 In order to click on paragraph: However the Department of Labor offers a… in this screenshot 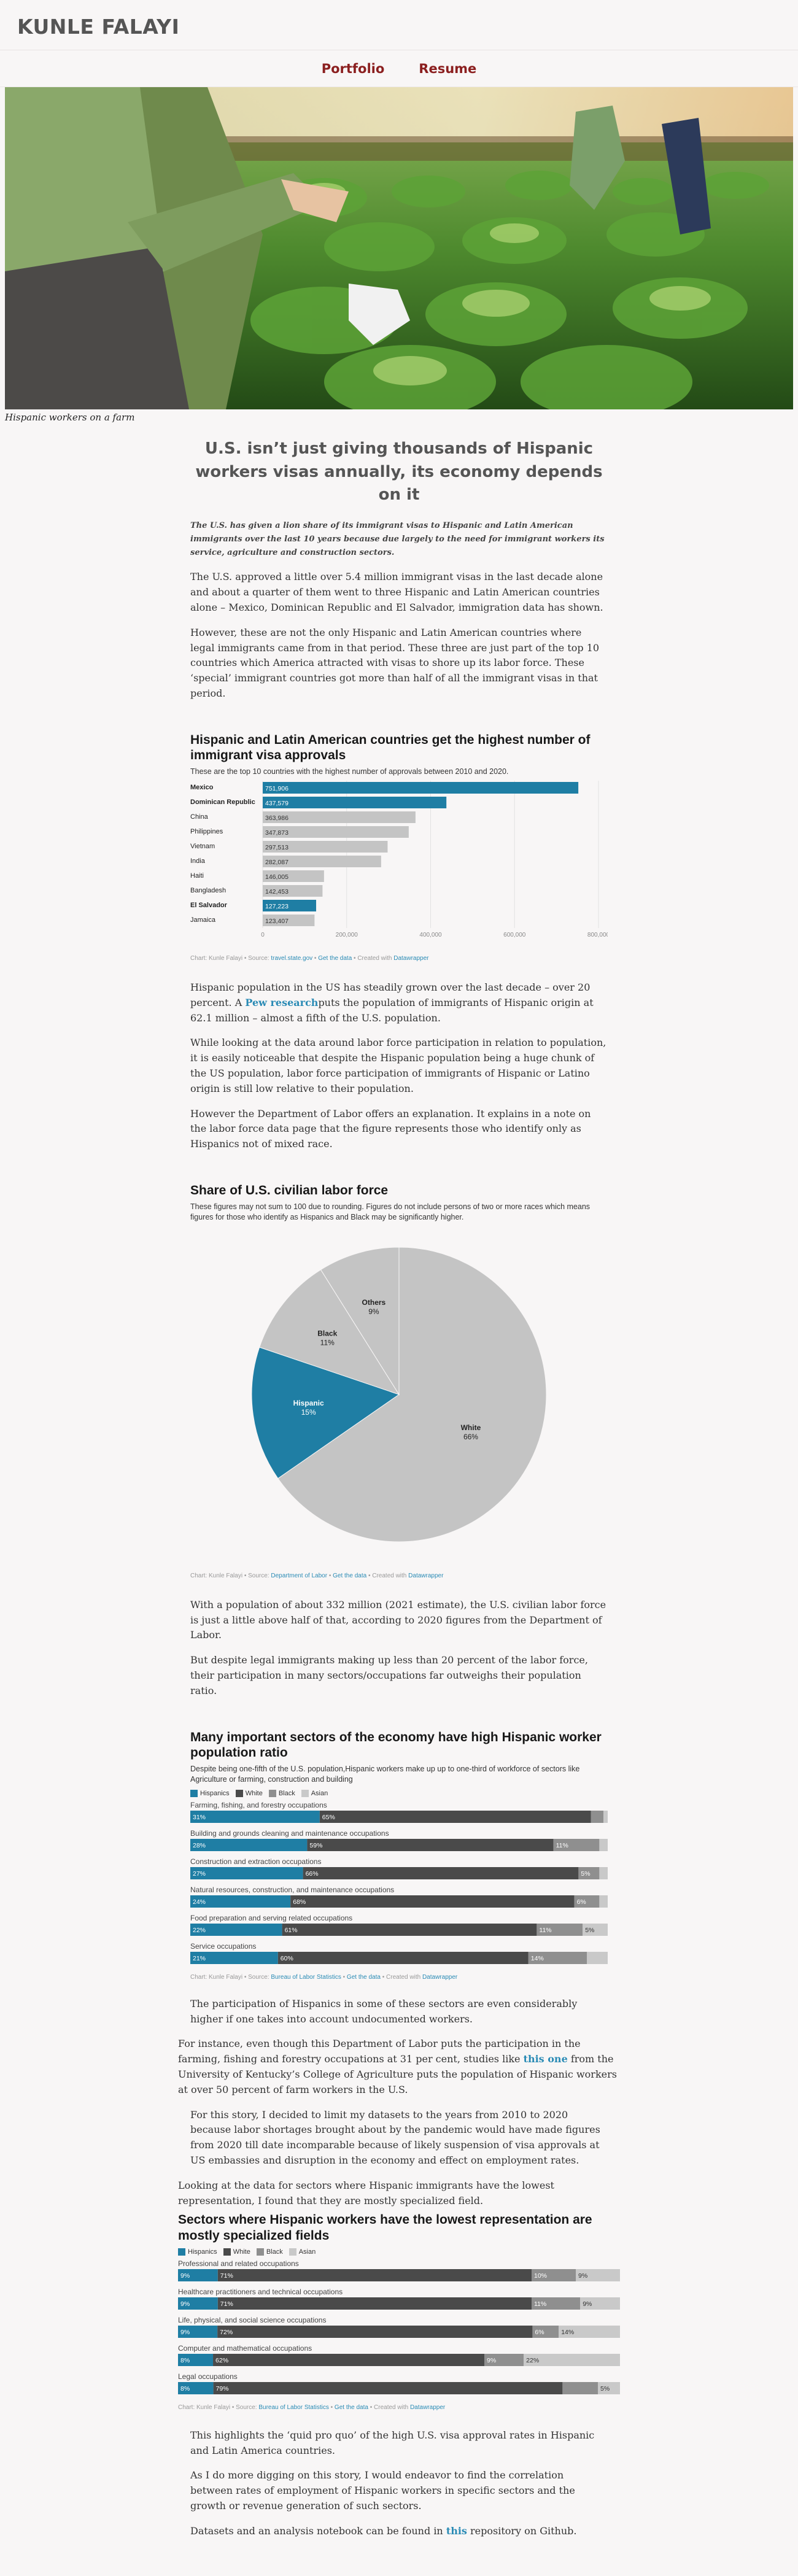, I will do `click(390, 1128)`.